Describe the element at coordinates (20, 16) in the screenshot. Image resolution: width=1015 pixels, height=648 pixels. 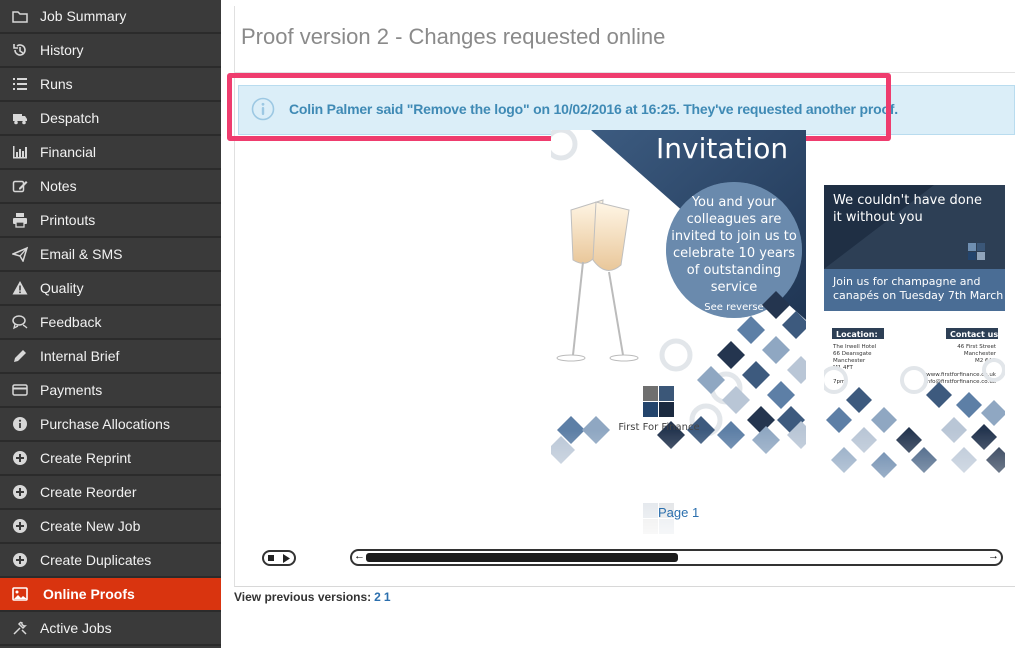
I see `folder-open-icon` at that location.